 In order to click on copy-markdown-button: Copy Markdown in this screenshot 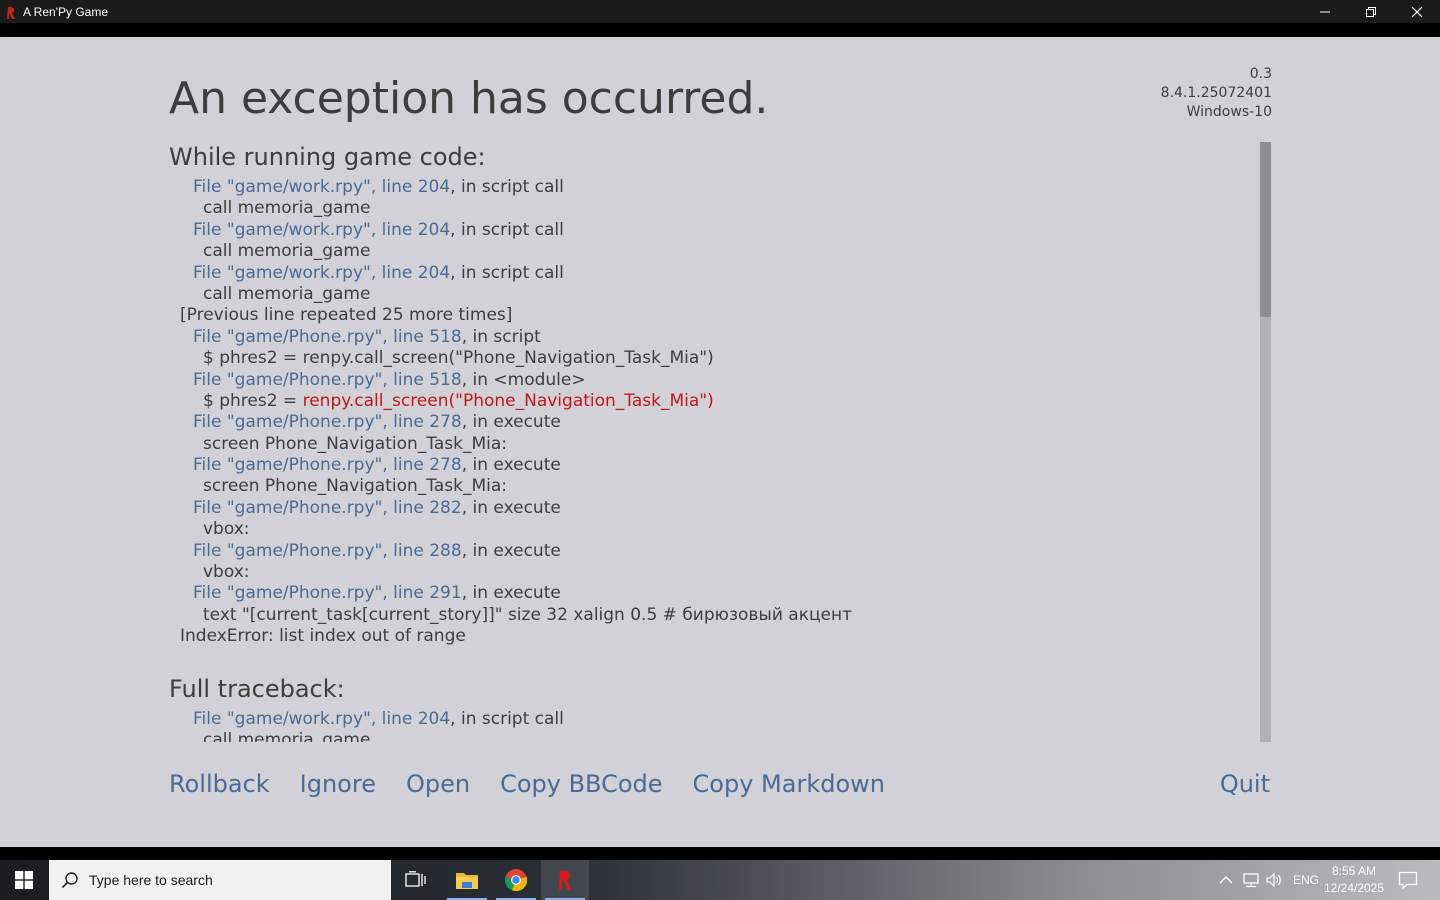, I will do `click(789, 787)`.